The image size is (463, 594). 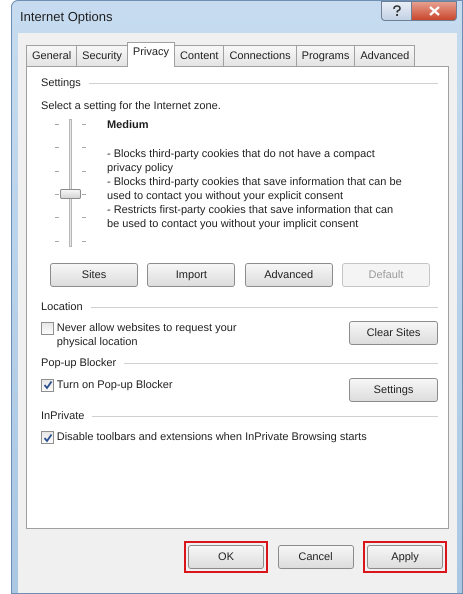 What do you see at coordinates (254, 189) in the screenshot?
I see `description-text: - Blocks third-party cookies that save information that can be used to contact you without your explicit consent` at bounding box center [254, 189].